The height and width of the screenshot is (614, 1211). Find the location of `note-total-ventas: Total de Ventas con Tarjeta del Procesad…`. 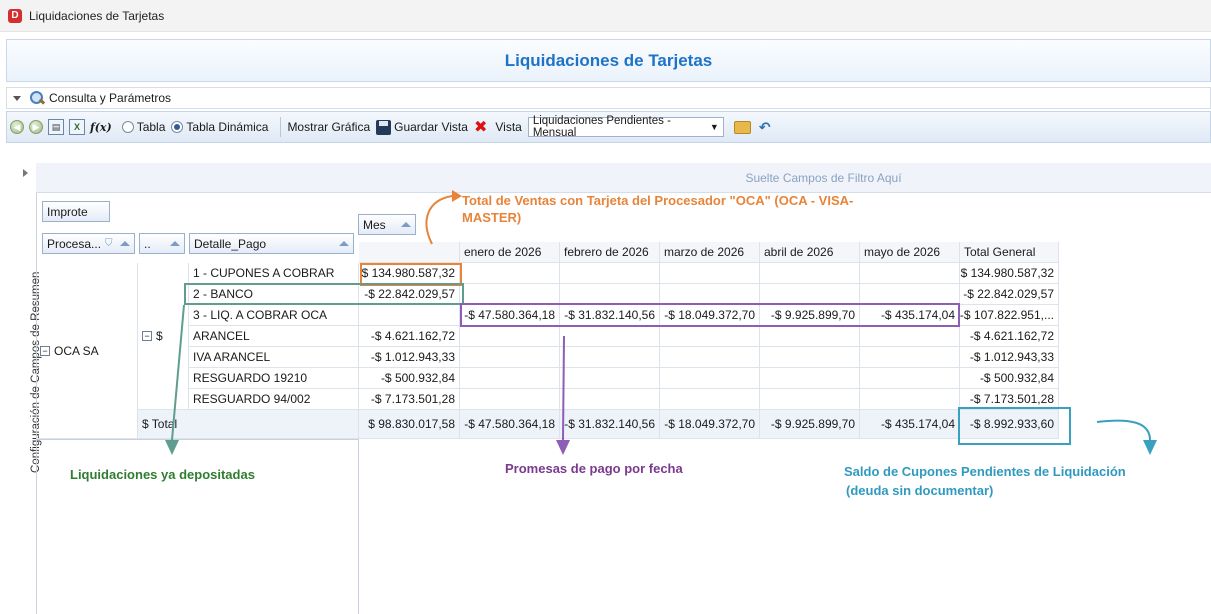

note-total-ventas: Total de Ventas con Tarjeta del Procesad… is located at coordinates (658, 209).